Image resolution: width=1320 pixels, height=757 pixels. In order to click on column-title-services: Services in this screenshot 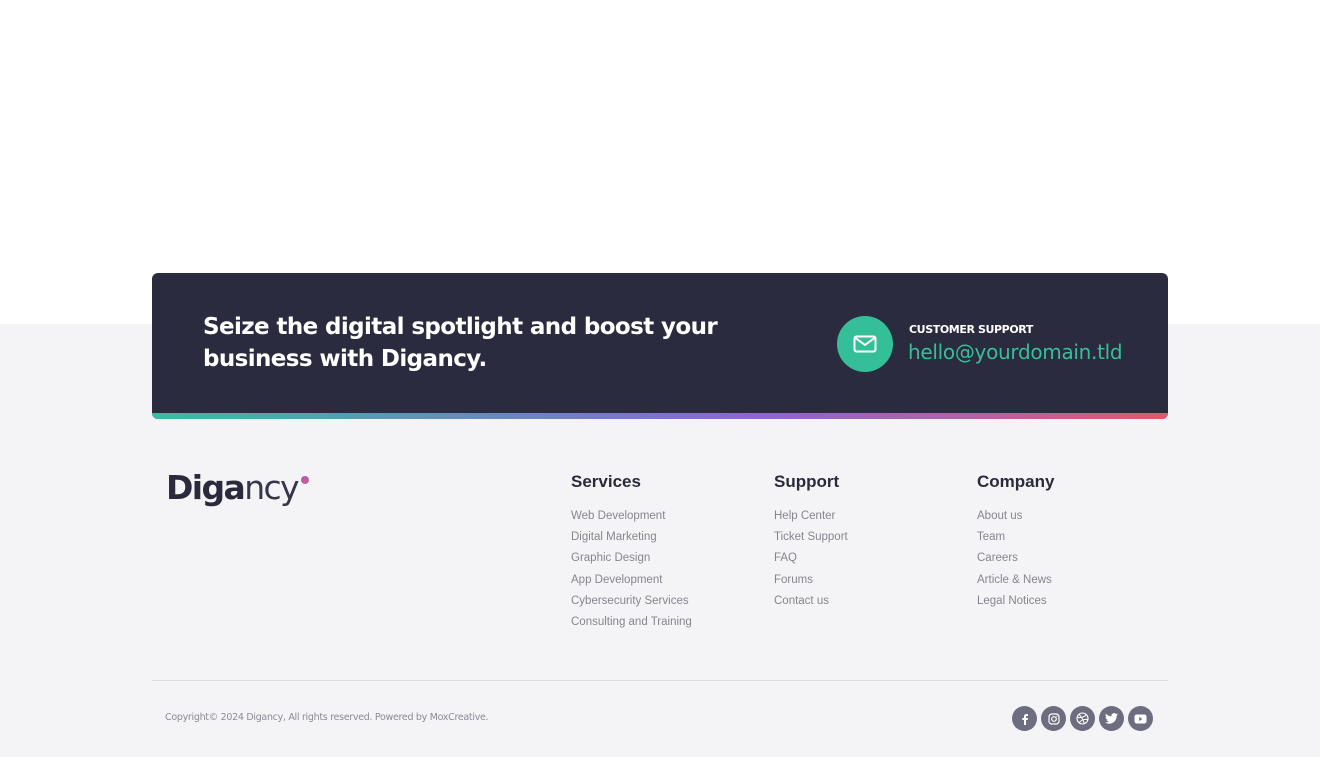, I will do `click(606, 481)`.